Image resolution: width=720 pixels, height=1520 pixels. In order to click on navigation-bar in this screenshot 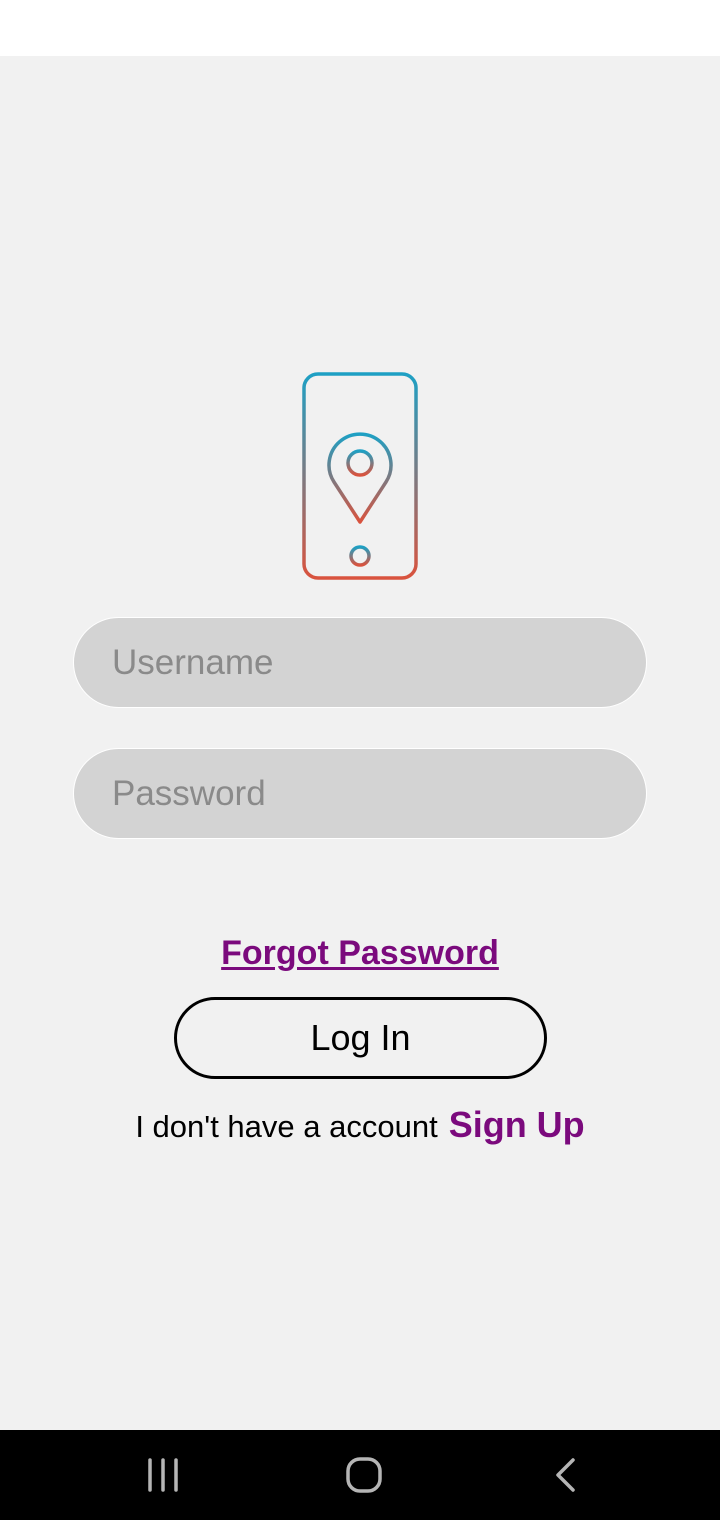, I will do `click(360, 1475)`.